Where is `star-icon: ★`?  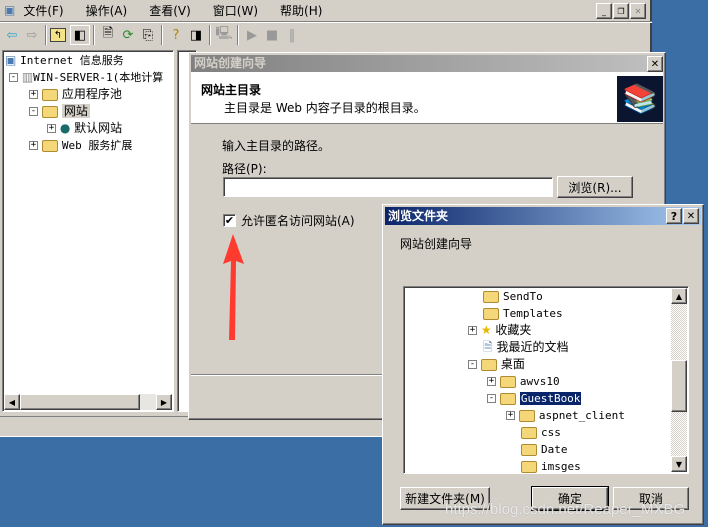 star-icon: ★ is located at coordinates (486, 330).